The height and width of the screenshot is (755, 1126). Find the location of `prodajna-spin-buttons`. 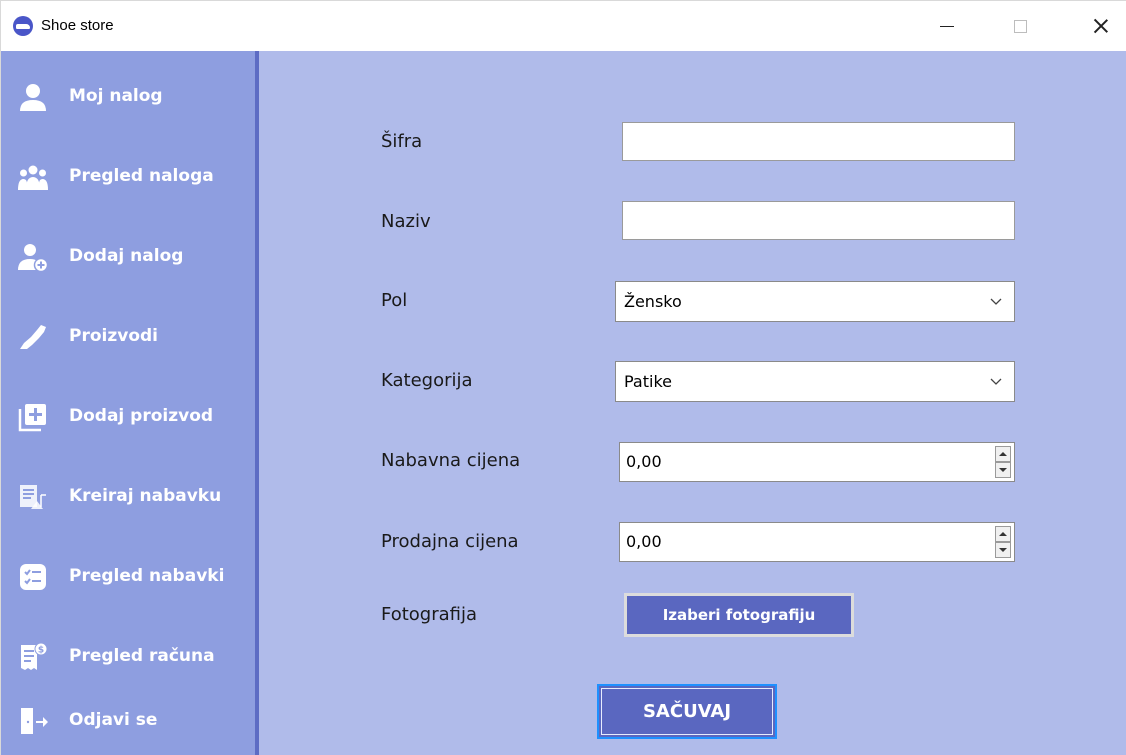

prodajna-spin-buttons is located at coordinates (1003, 542).